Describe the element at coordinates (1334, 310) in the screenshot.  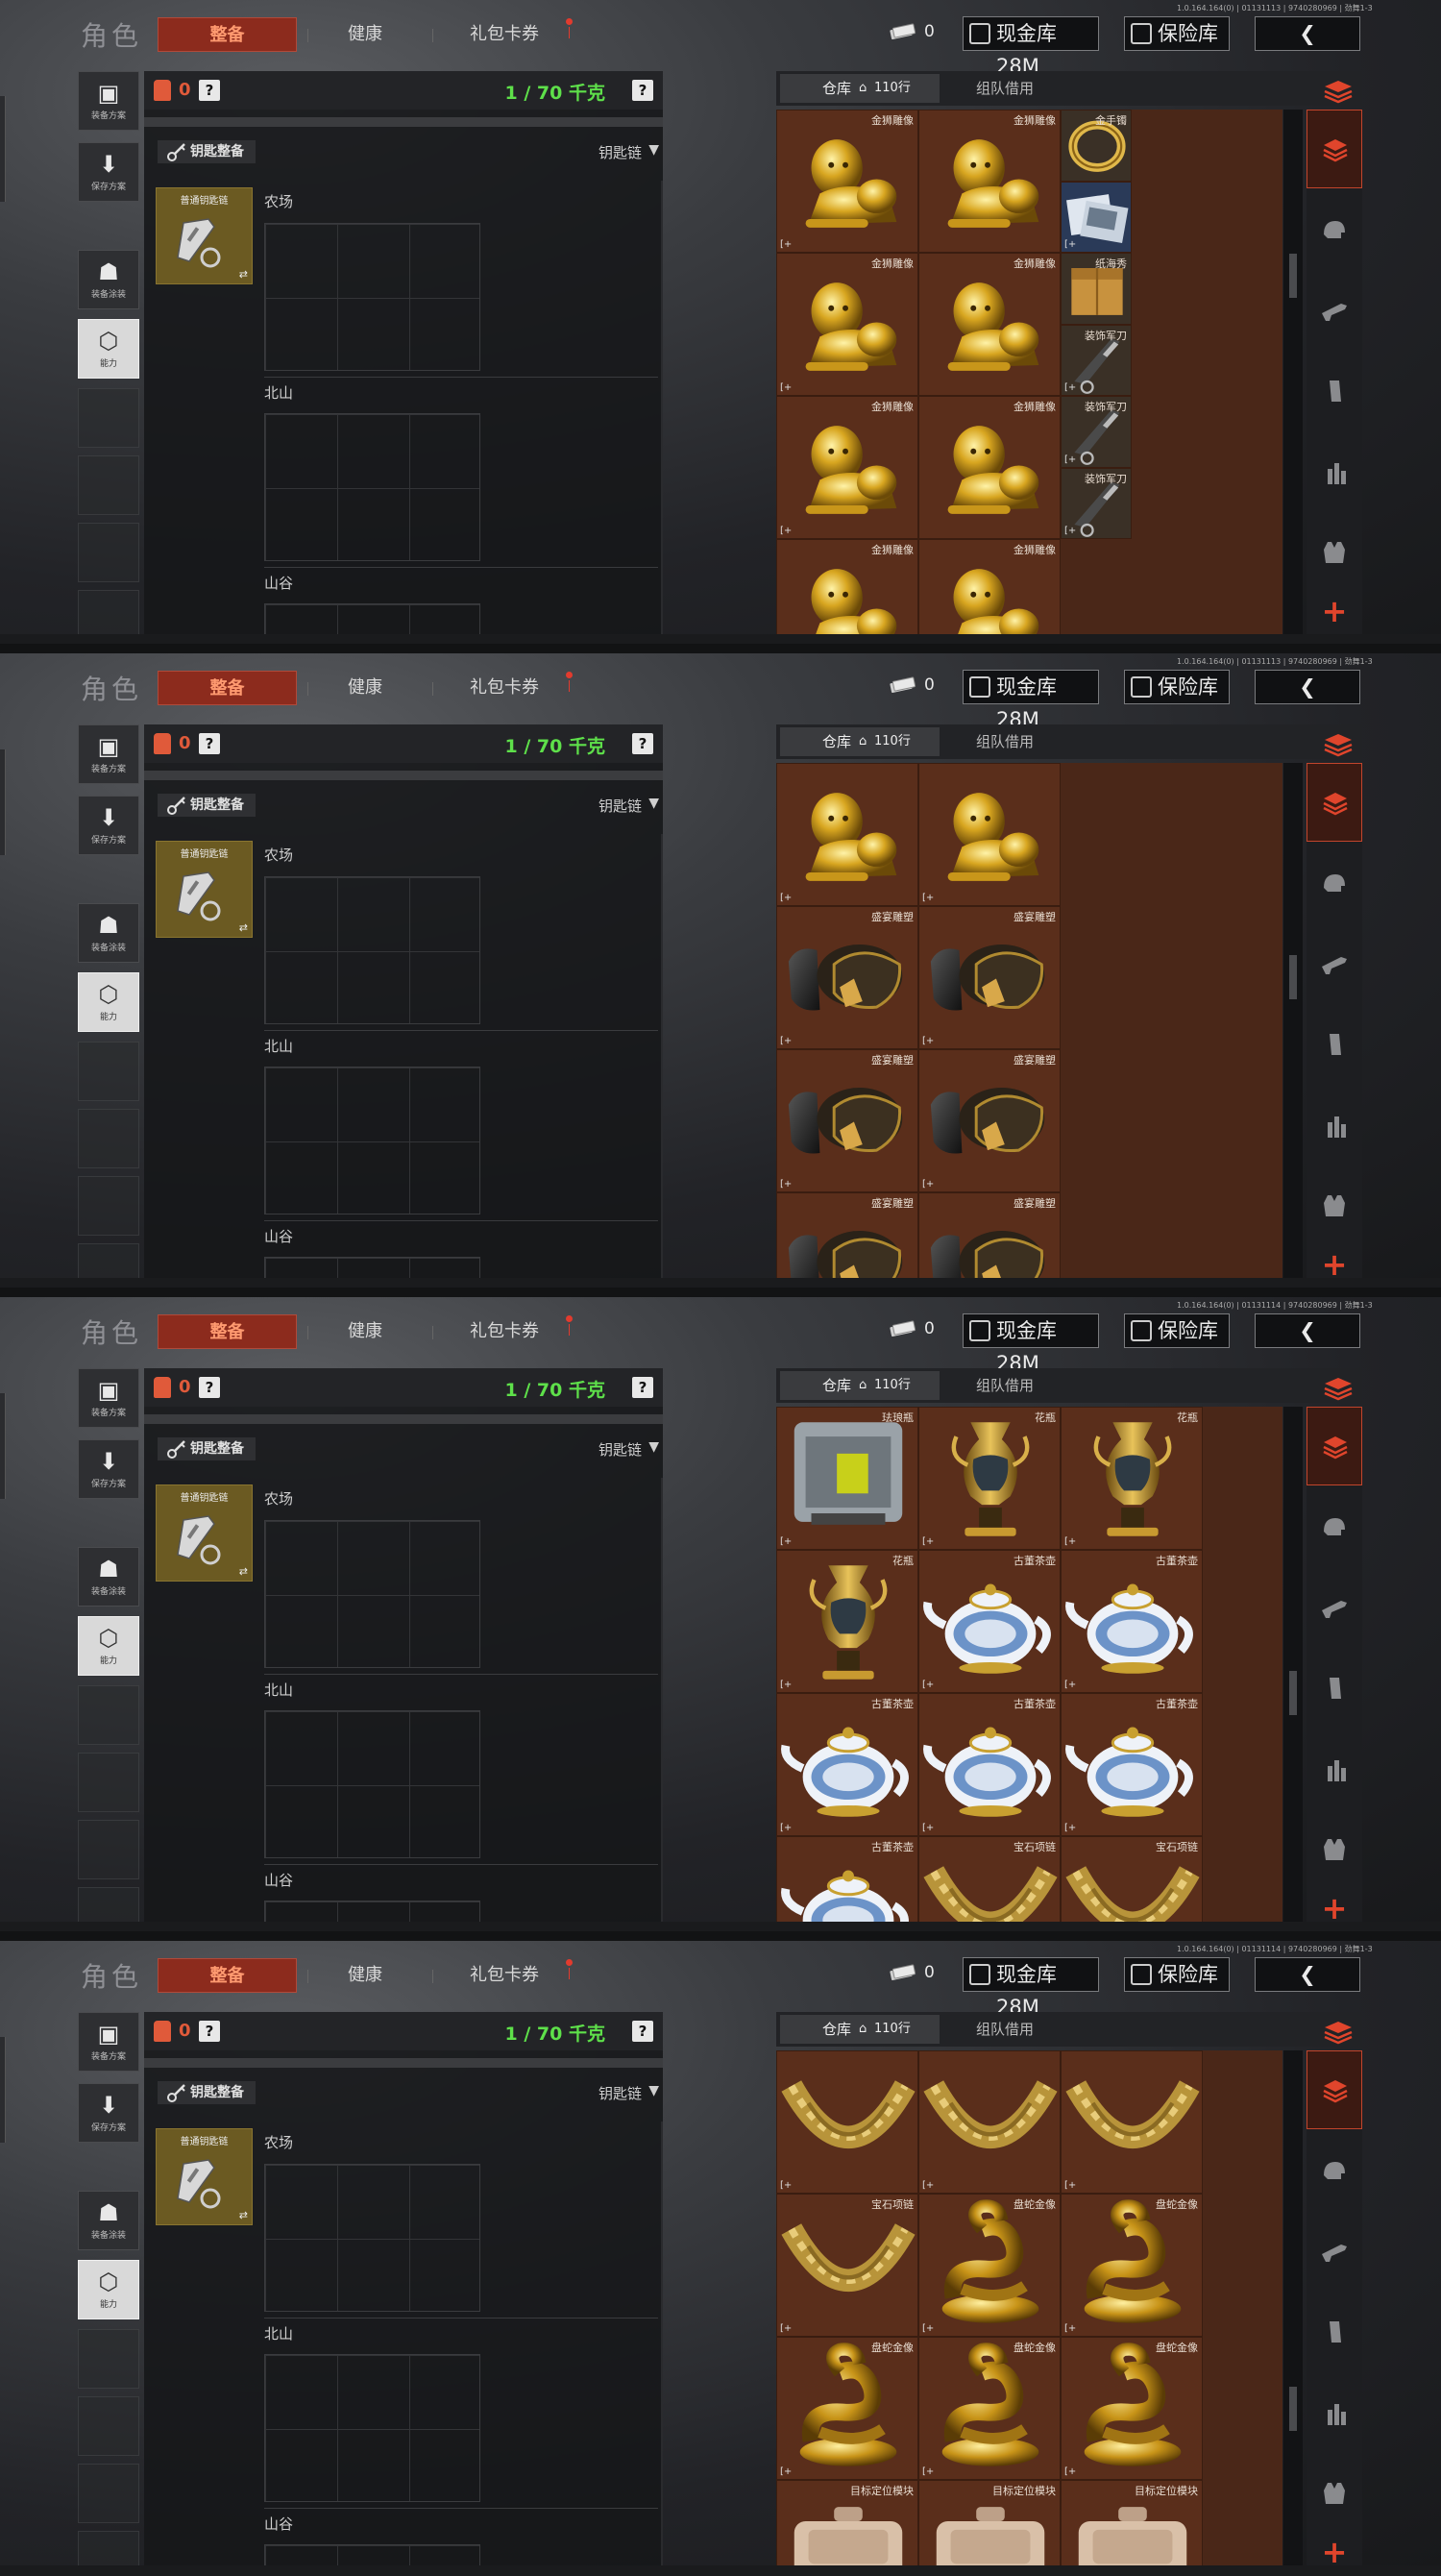
I see `category-tab-rifle` at that location.